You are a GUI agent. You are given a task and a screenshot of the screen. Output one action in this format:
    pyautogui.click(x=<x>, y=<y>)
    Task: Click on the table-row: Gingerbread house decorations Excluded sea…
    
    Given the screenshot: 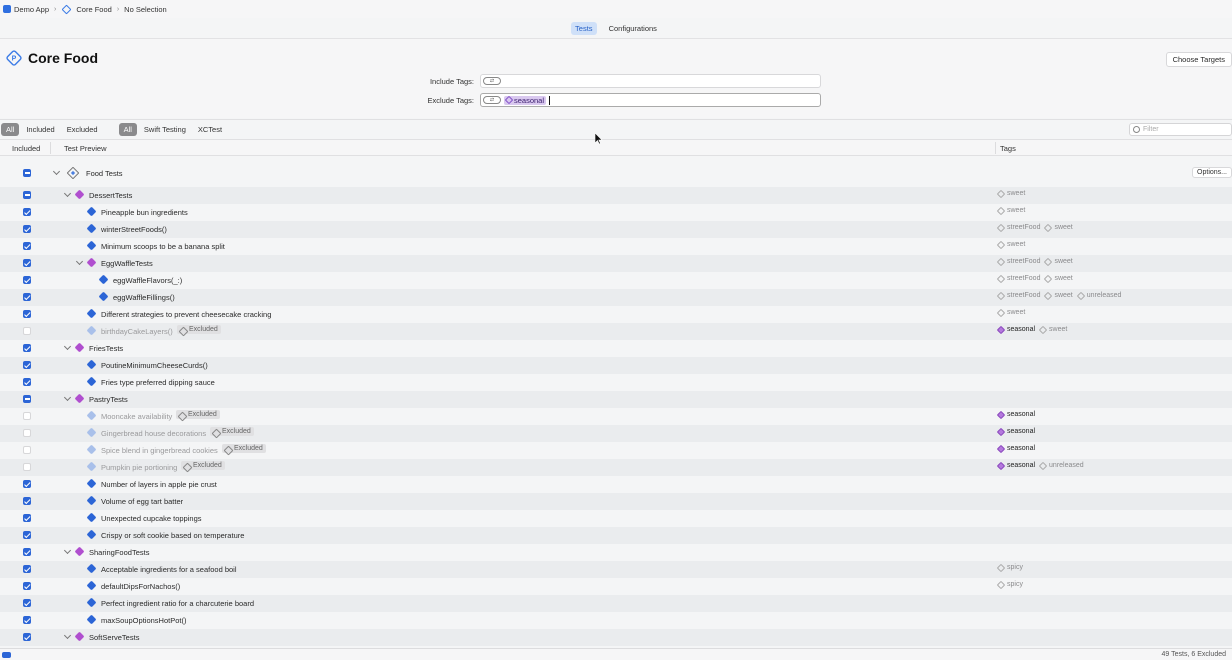 What is the action you would take?
    pyautogui.click(x=616, y=433)
    